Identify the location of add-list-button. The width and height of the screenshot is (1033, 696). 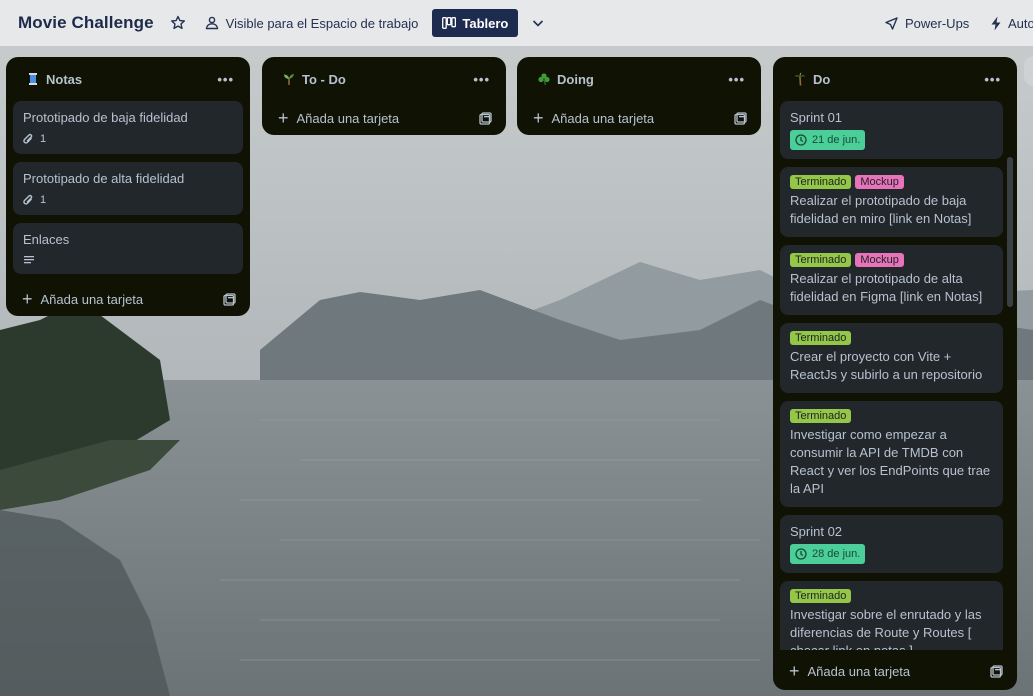
(1028, 71).